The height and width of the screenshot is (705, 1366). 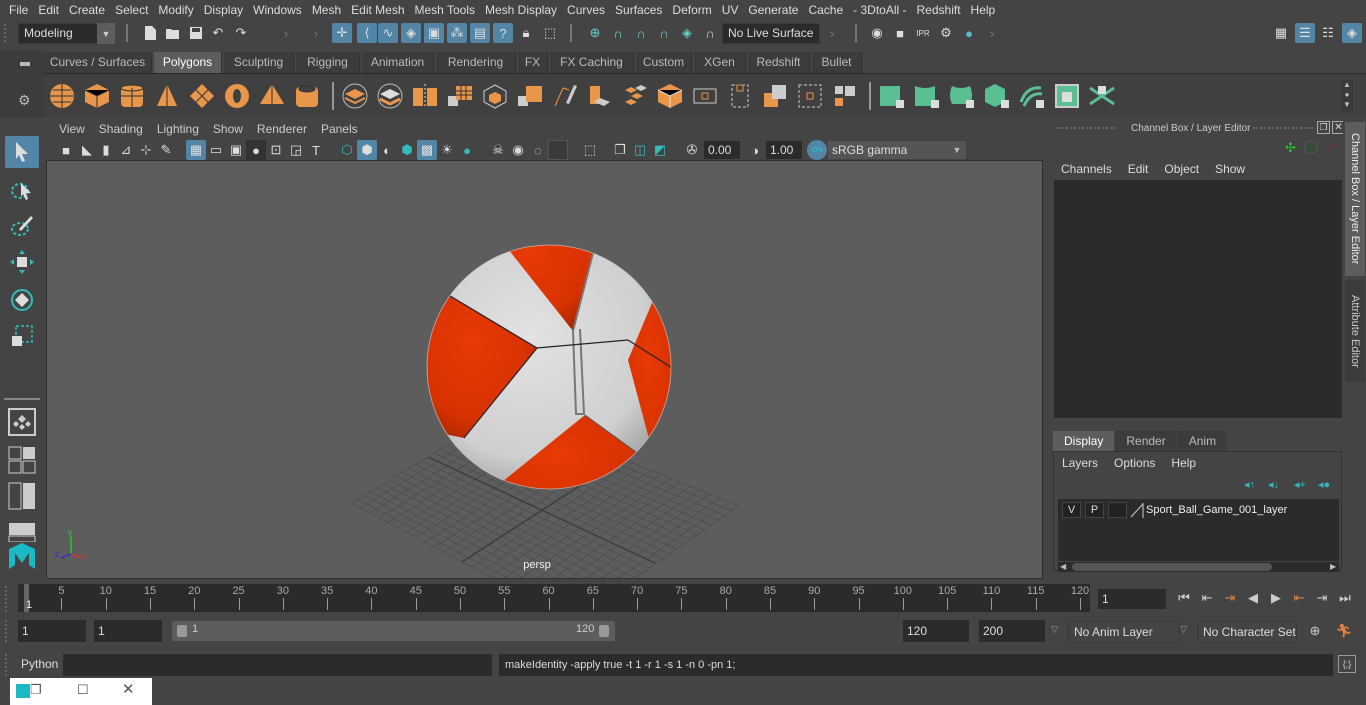 I want to click on film-gate-icon: ▭, so click(x=216, y=150).